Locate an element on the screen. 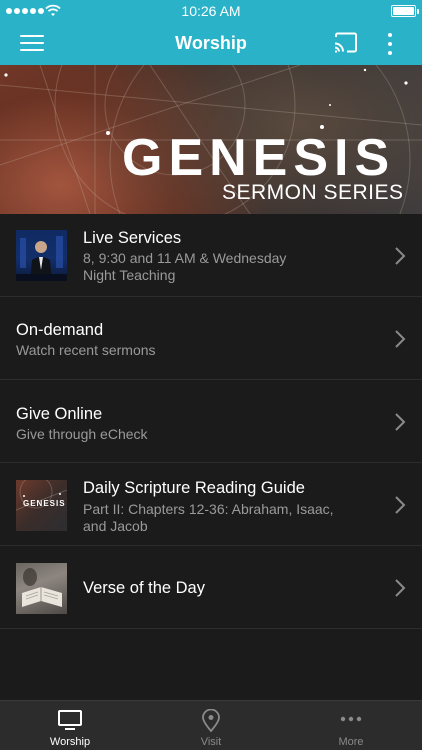 The width and height of the screenshot is (422, 750). tab-worship: Worship is located at coordinates (70, 725).